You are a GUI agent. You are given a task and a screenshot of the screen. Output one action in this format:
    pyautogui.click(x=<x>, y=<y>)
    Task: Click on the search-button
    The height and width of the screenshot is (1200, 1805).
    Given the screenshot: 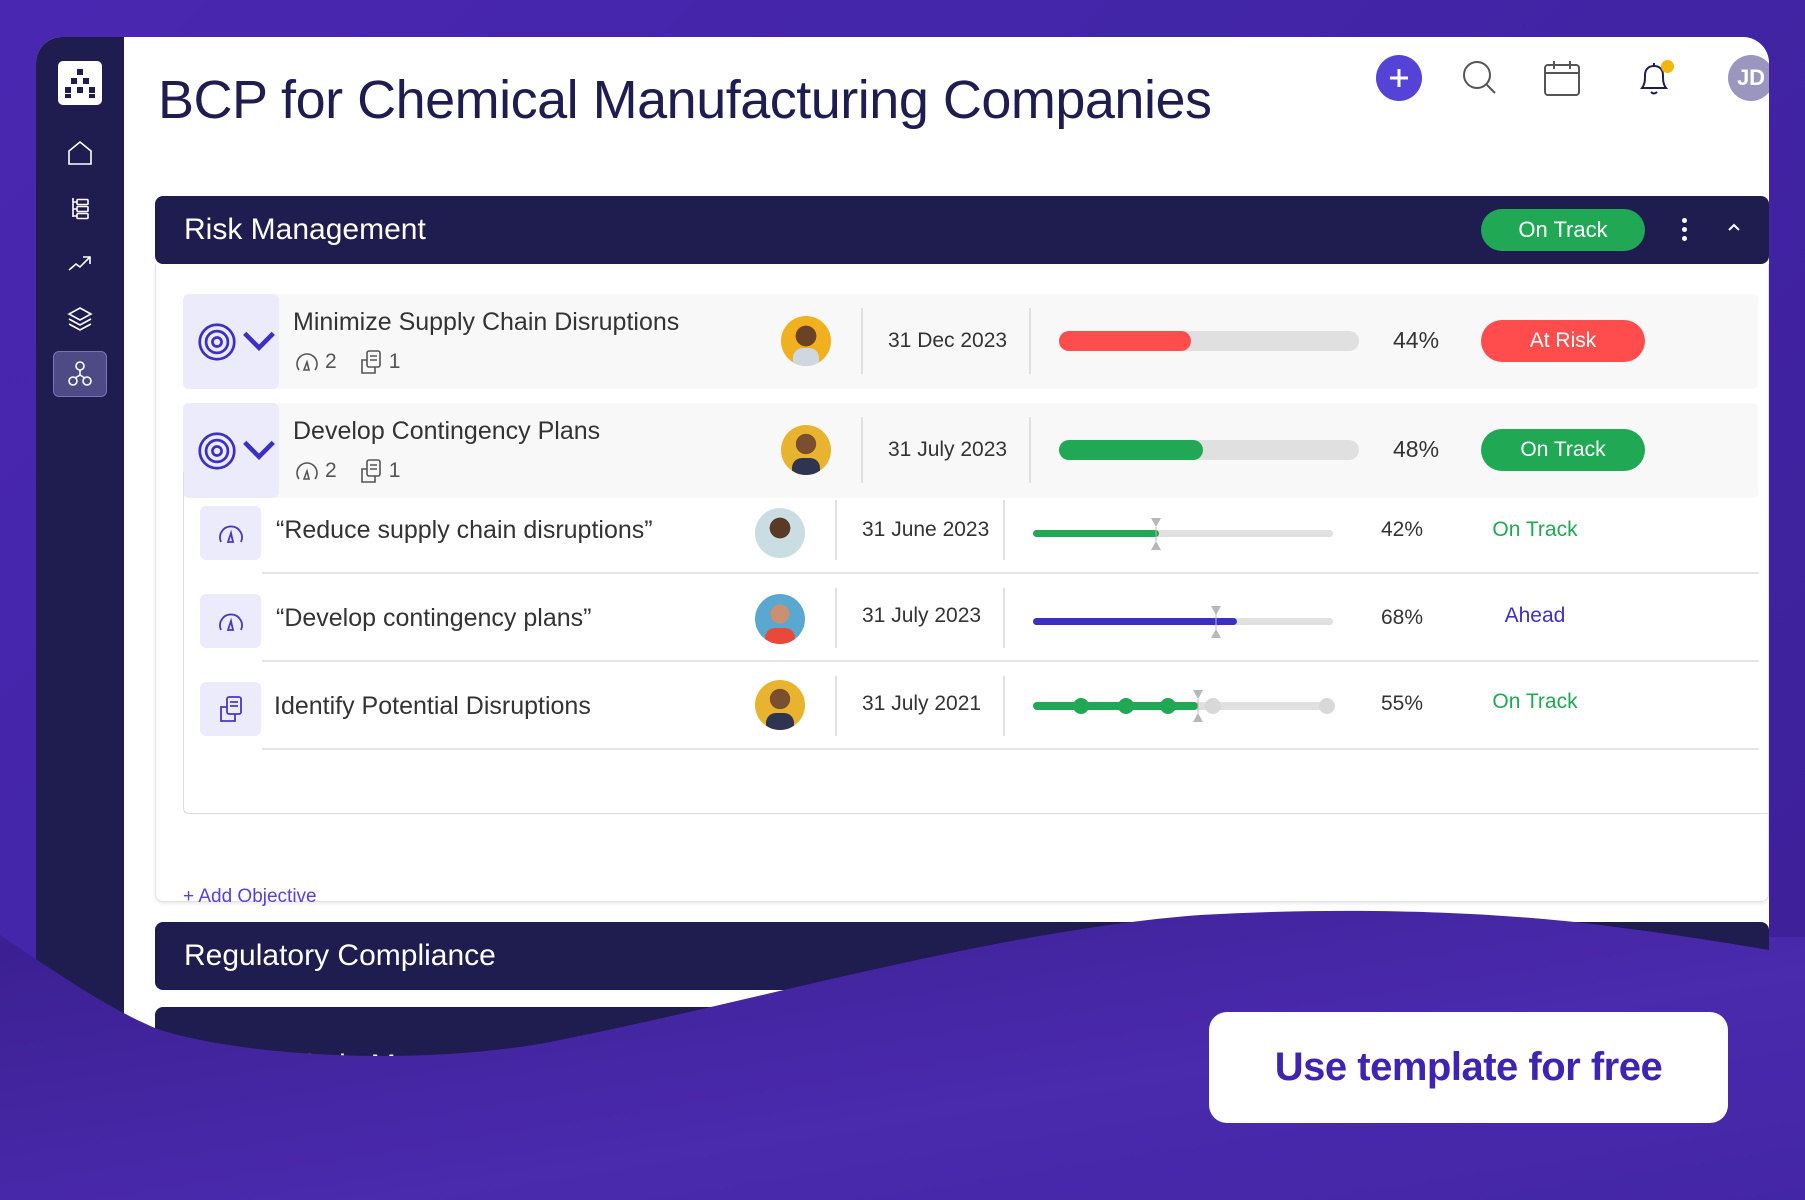 What is the action you would take?
    pyautogui.click(x=1480, y=78)
    